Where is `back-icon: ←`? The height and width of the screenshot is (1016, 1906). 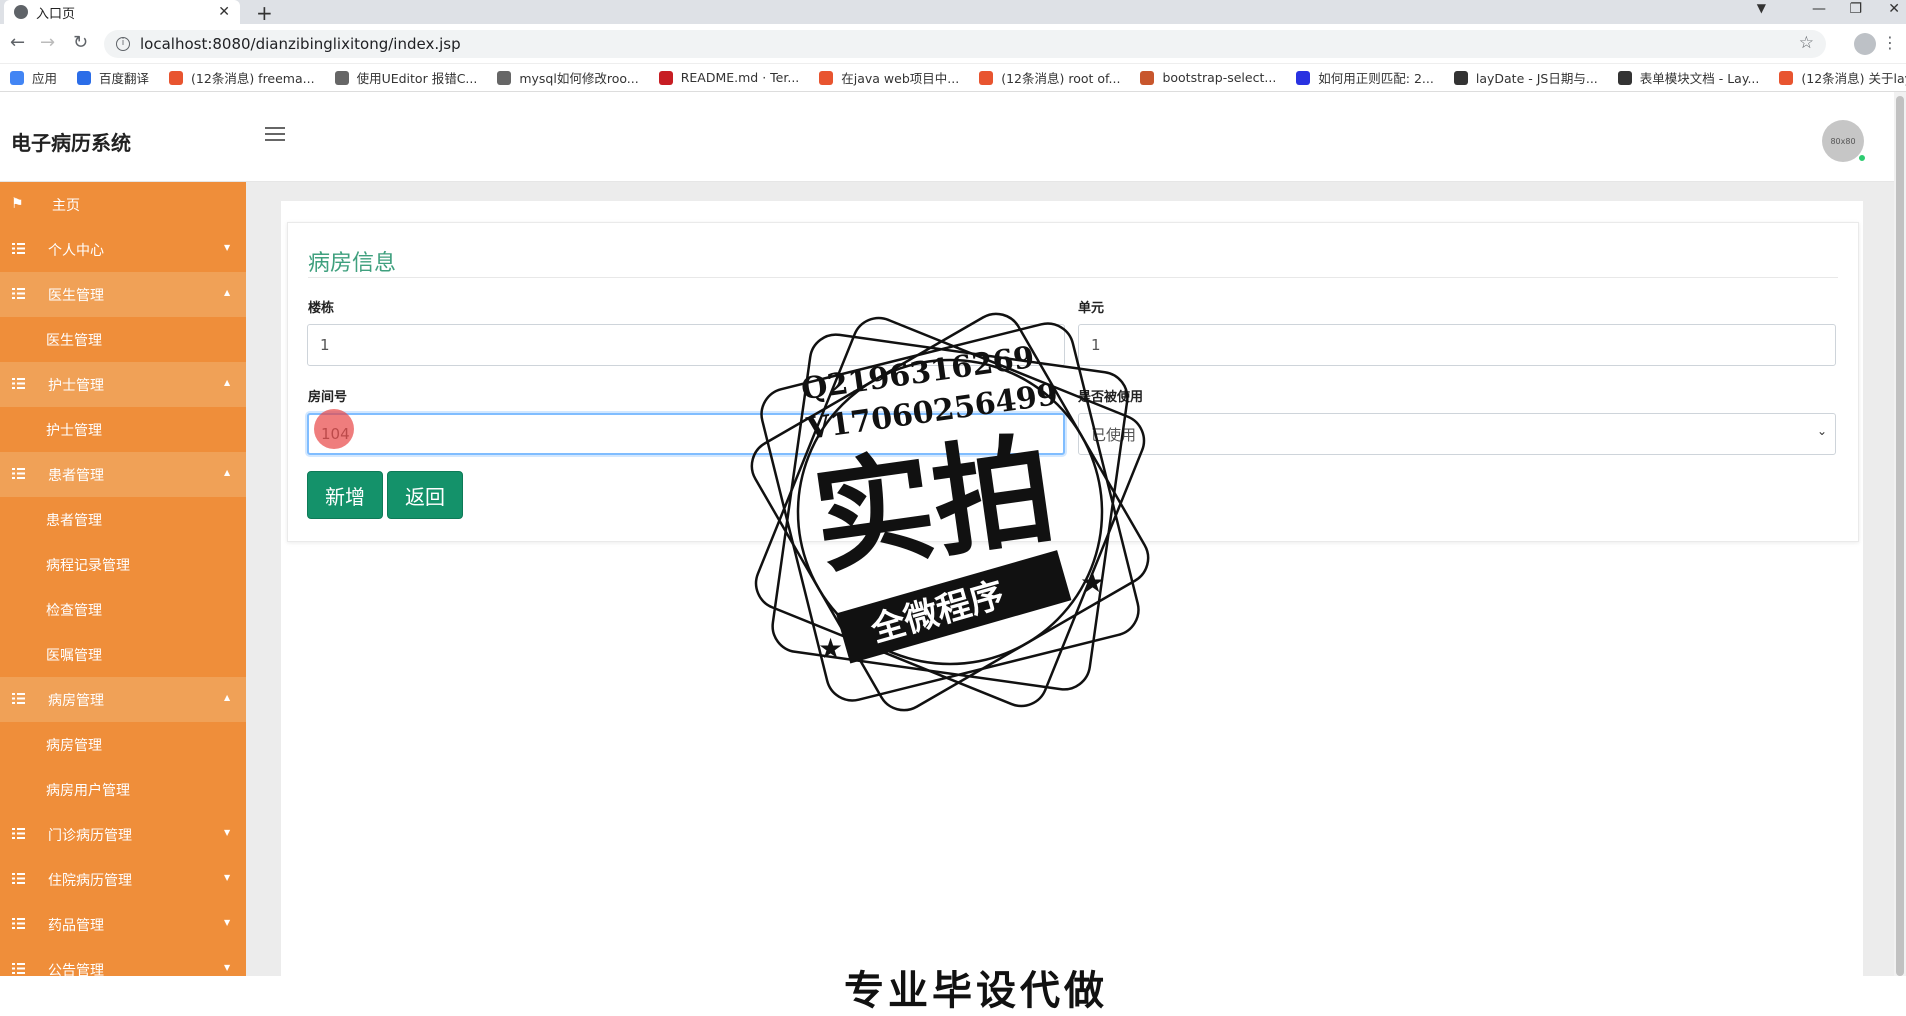 back-icon: ← is located at coordinates (17, 42).